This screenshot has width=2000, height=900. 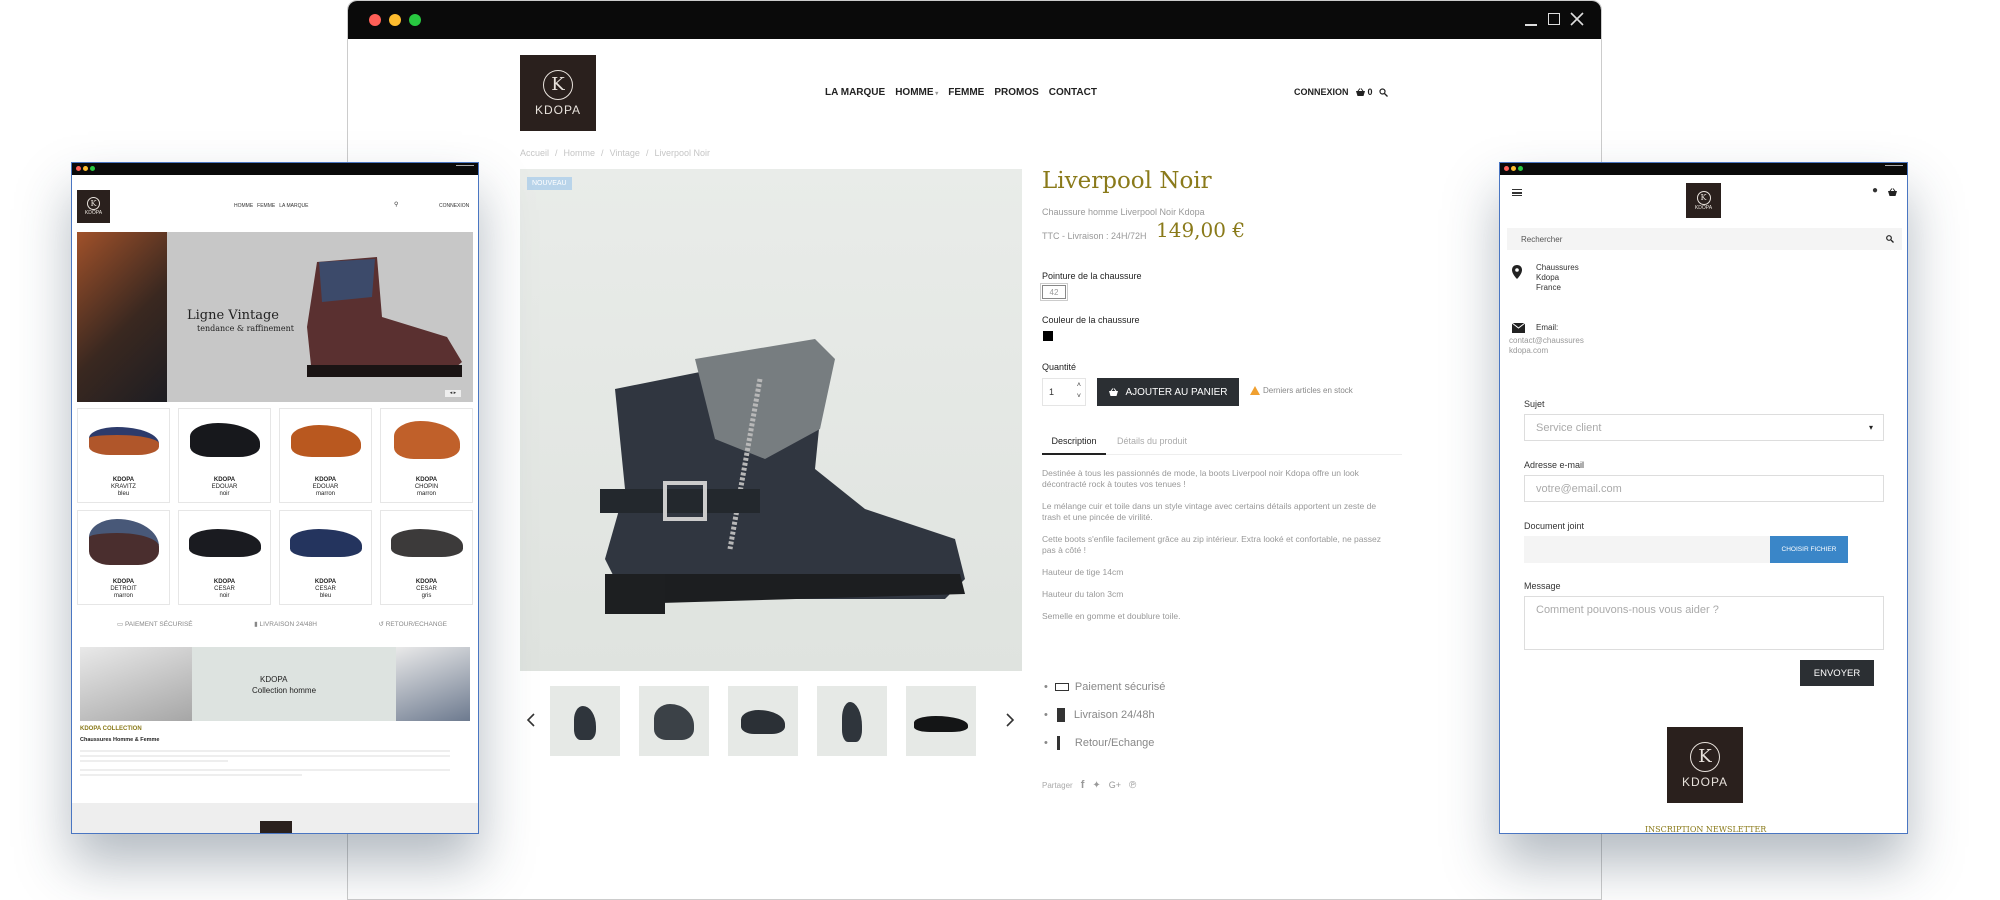 I want to click on nav-contact: CONTACT, so click(x=1073, y=92).